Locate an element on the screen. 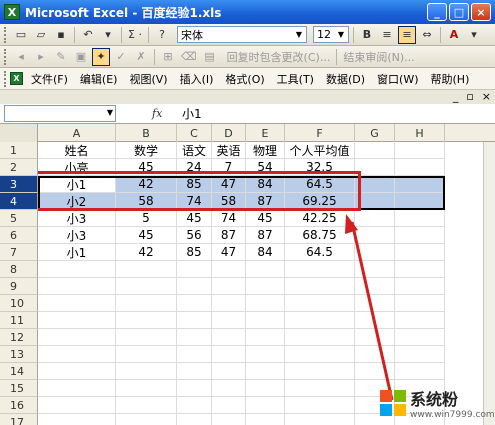 Image resolution: width=495 pixels, height=425 pixels. cell-f11 is located at coordinates (320, 320).